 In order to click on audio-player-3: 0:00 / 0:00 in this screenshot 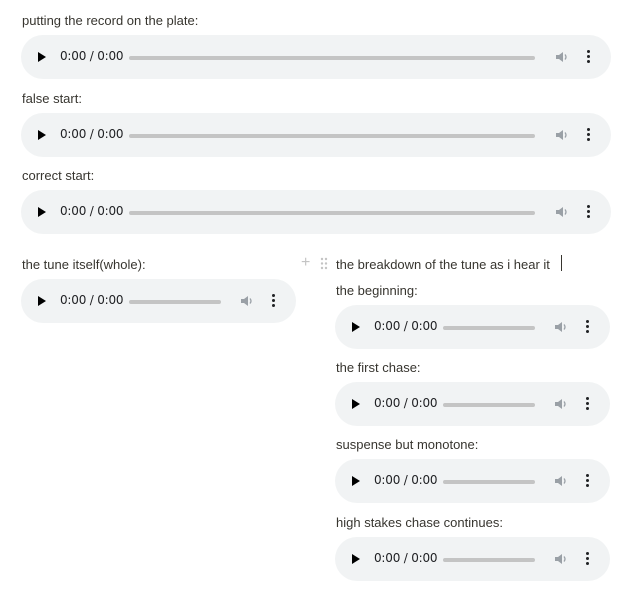, I will do `click(316, 212)`.